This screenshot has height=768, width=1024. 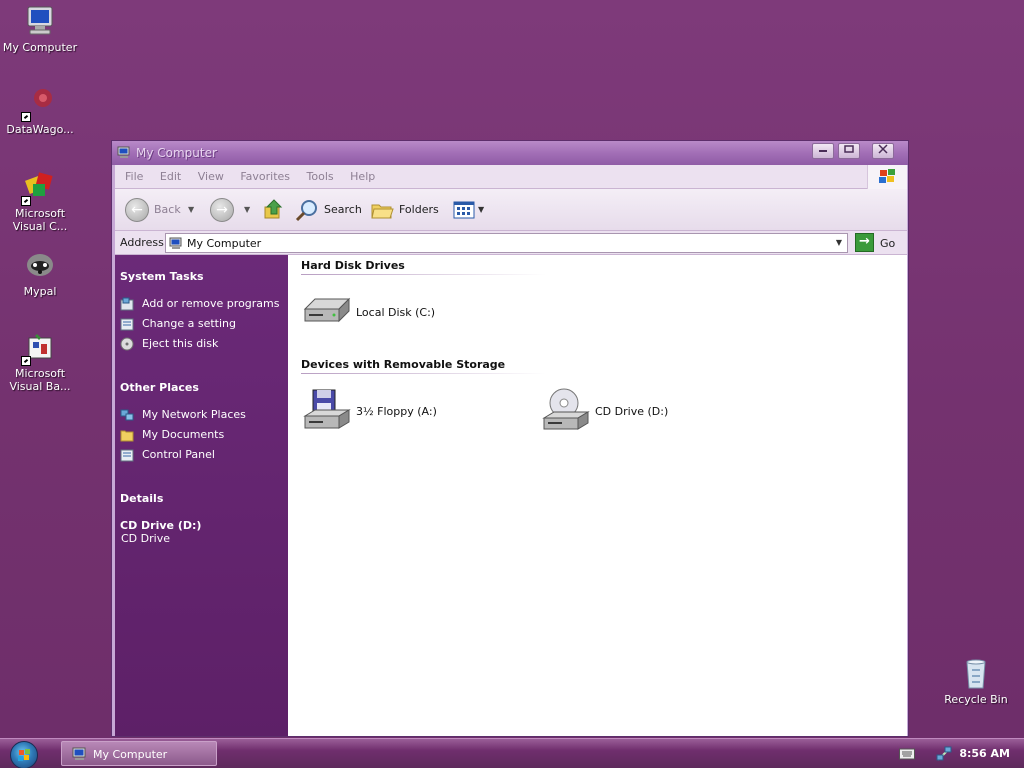 What do you see at coordinates (864, 242) in the screenshot?
I see `go-arrow-icon: →` at bounding box center [864, 242].